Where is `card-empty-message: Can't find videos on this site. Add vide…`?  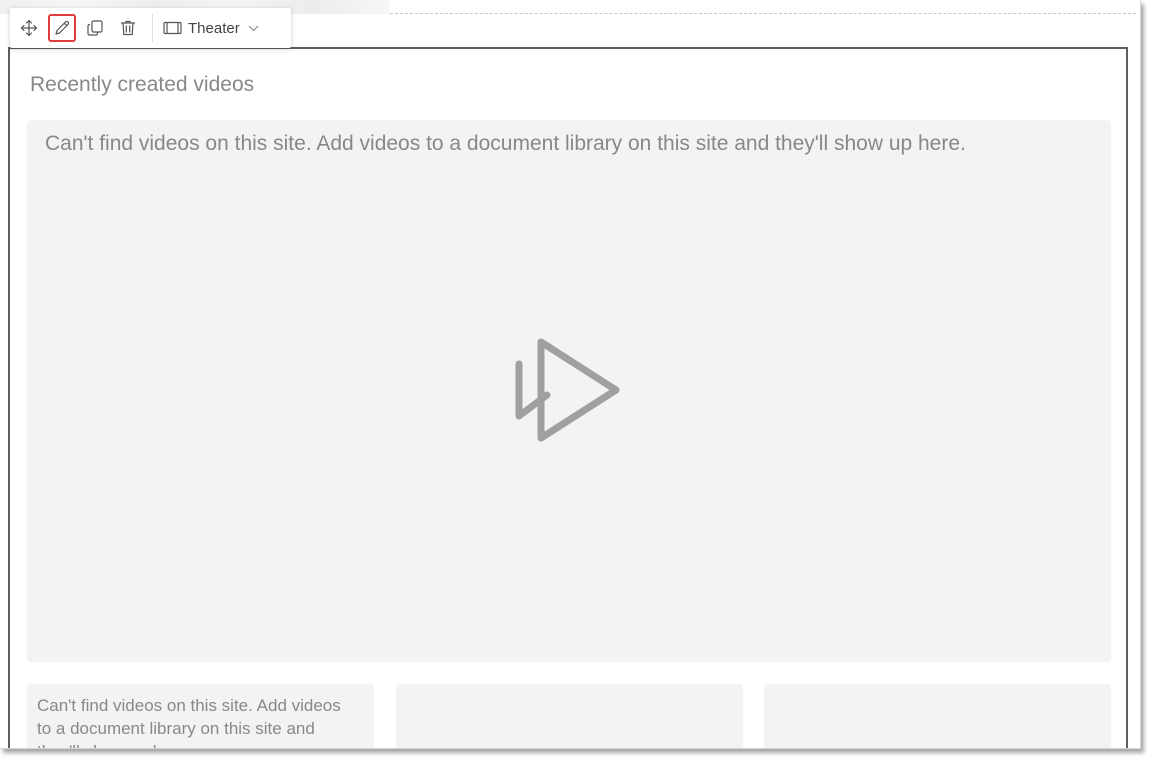
card-empty-message: Can't find videos on this site. Add vide… is located at coordinates (189, 722).